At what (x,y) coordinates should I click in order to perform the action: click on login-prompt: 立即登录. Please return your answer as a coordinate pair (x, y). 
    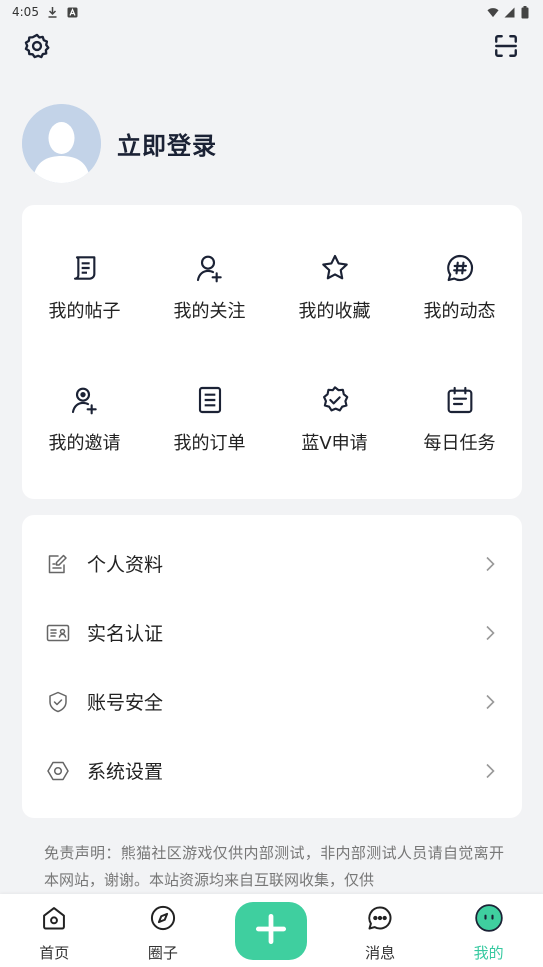
    Looking at the image, I should click on (167, 143).